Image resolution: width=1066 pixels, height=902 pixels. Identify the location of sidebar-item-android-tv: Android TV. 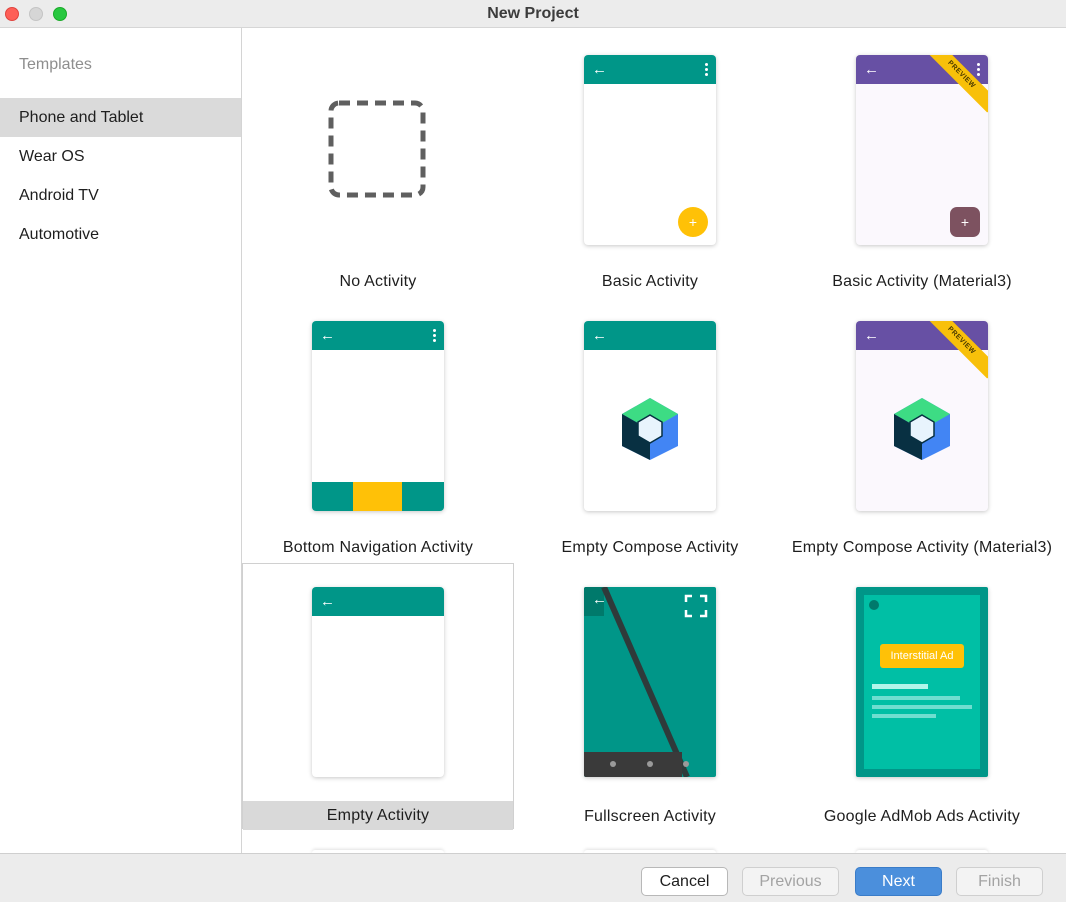
(120, 195).